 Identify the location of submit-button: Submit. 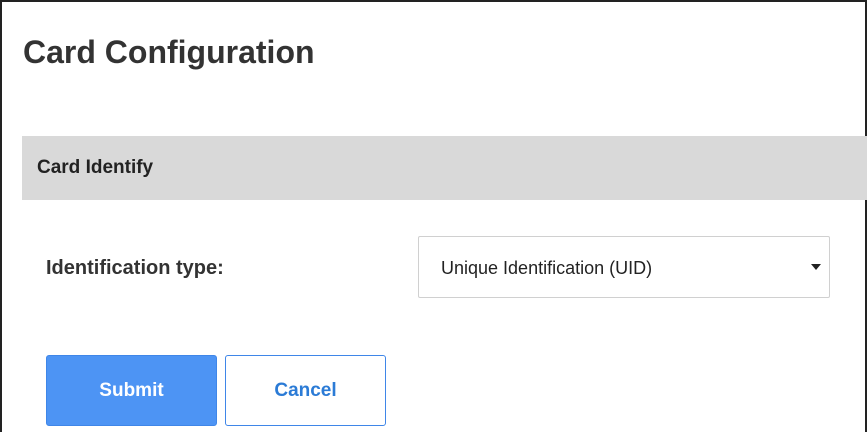
(131, 390).